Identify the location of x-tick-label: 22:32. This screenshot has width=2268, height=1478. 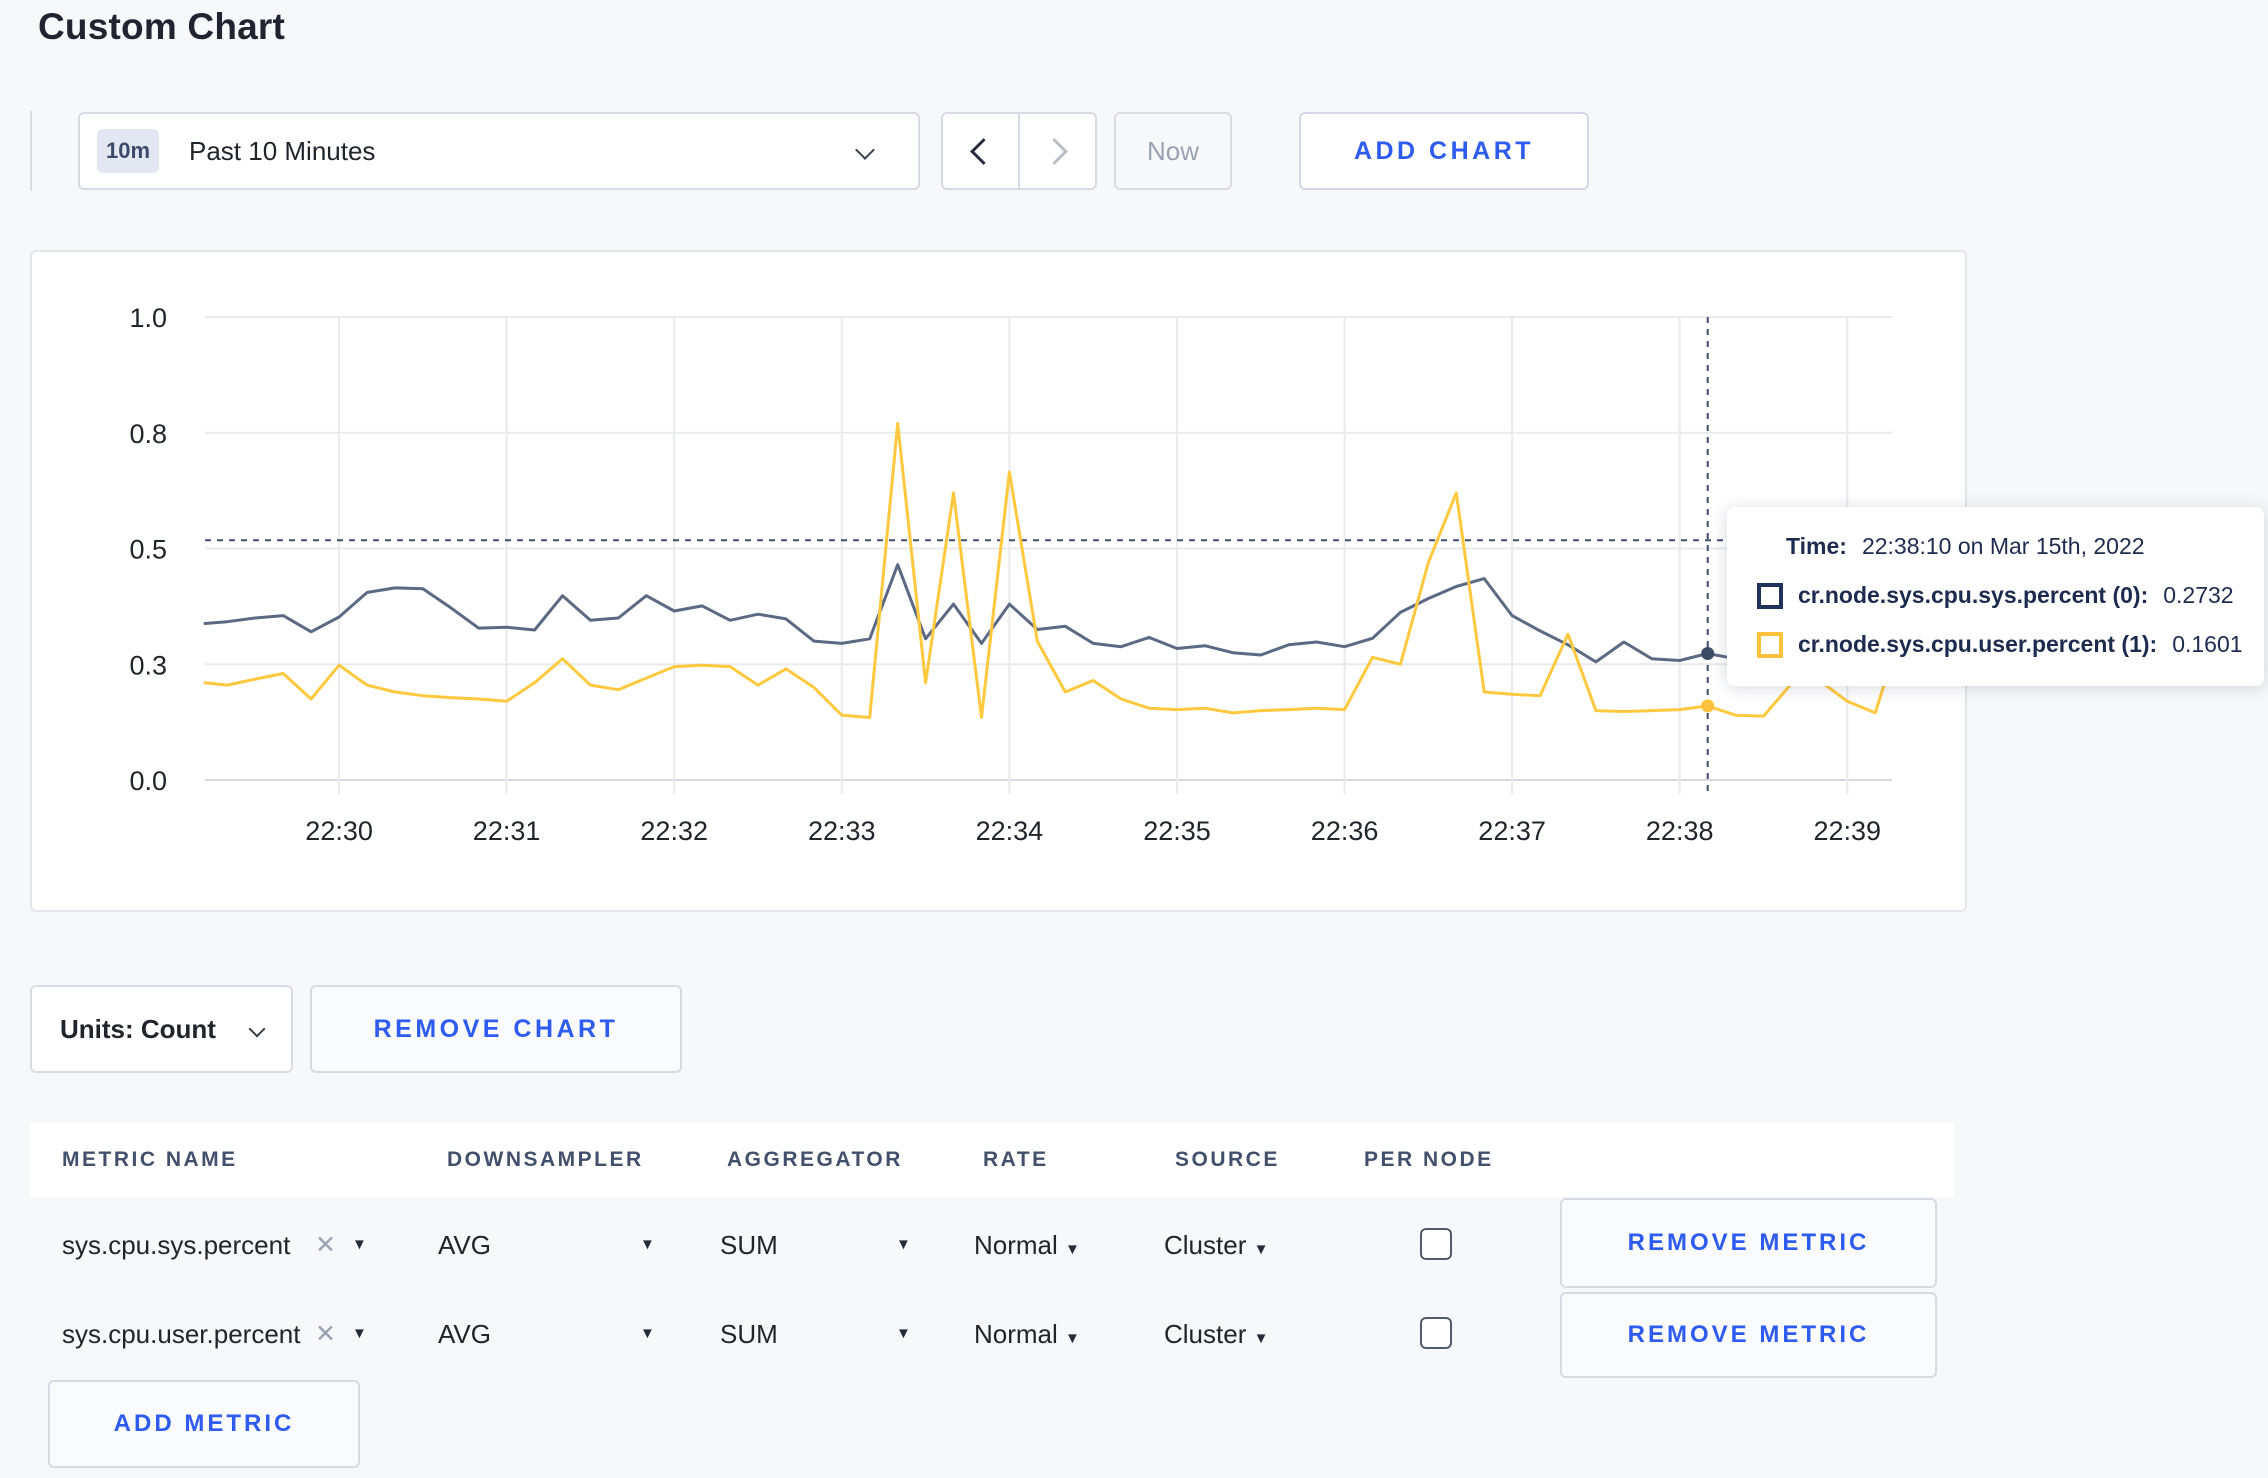
(674, 831).